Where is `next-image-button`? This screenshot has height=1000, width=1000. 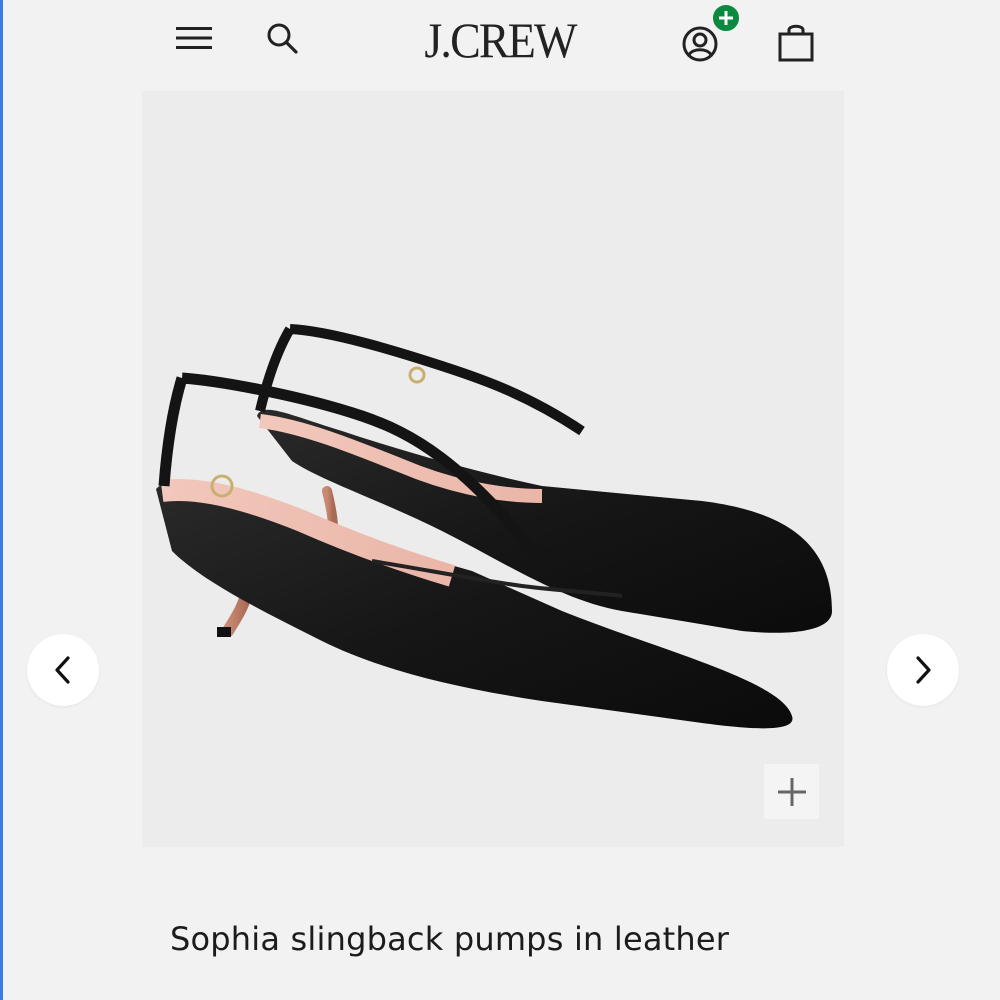
next-image-button is located at coordinates (923, 670).